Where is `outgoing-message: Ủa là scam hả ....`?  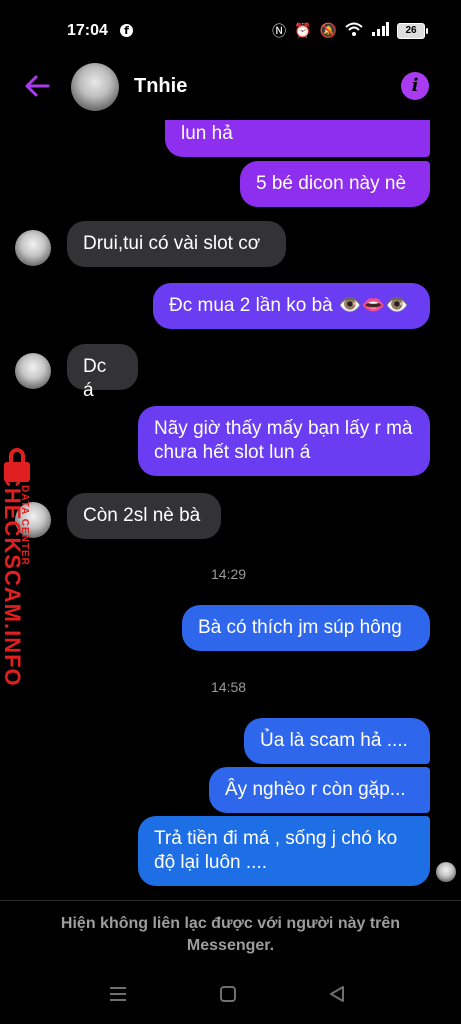 outgoing-message: Ủa là scam hả .... is located at coordinates (337, 741).